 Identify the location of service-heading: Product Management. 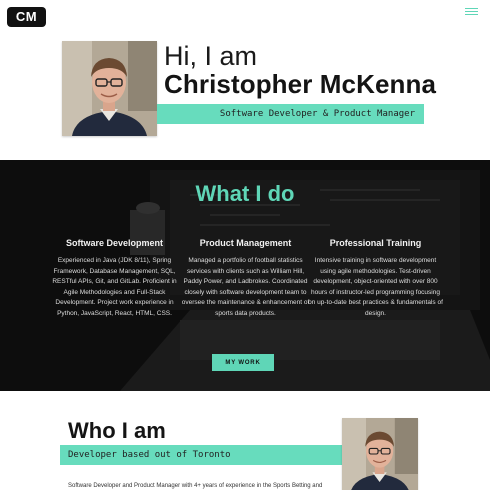
(245, 243).